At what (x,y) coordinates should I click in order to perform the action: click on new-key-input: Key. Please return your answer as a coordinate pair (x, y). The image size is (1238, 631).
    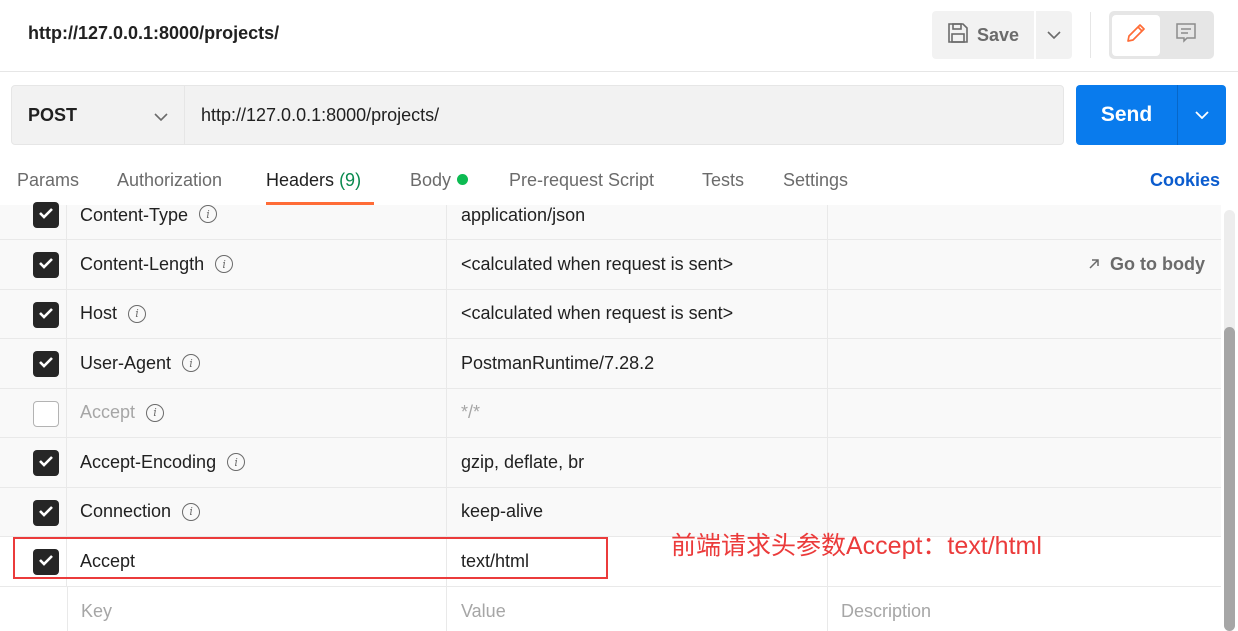
    Looking at the image, I should click on (257, 608).